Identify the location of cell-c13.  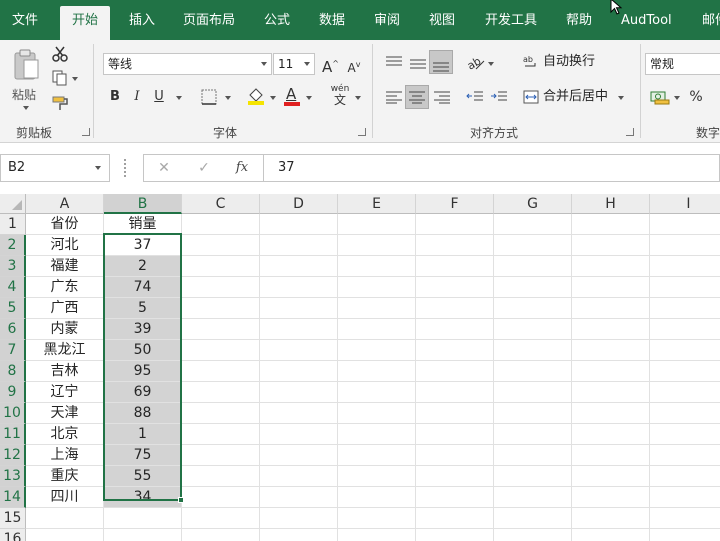
(221, 476).